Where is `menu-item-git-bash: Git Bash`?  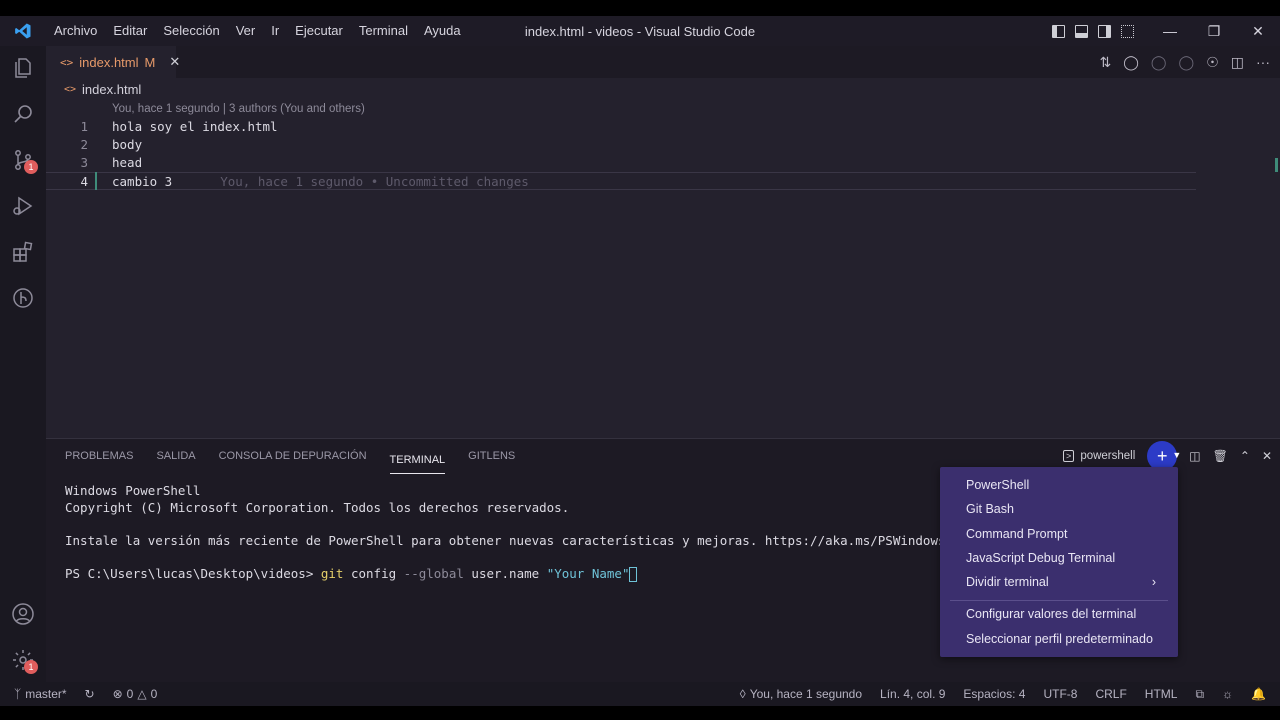
menu-item-git-bash: Git Bash is located at coordinates (1066, 509).